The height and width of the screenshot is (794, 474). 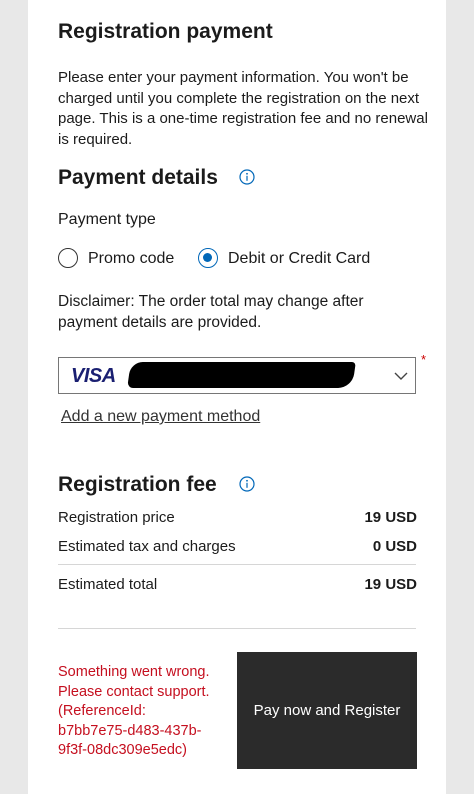 What do you see at coordinates (147, 546) in the screenshot?
I see `tax-label: Estimated tax and charges` at bounding box center [147, 546].